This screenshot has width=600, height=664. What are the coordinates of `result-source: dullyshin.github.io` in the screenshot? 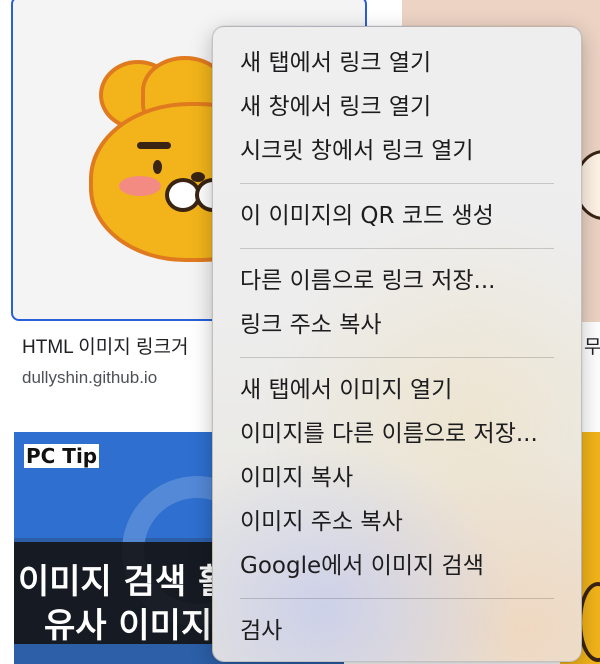 It's located at (89, 378).